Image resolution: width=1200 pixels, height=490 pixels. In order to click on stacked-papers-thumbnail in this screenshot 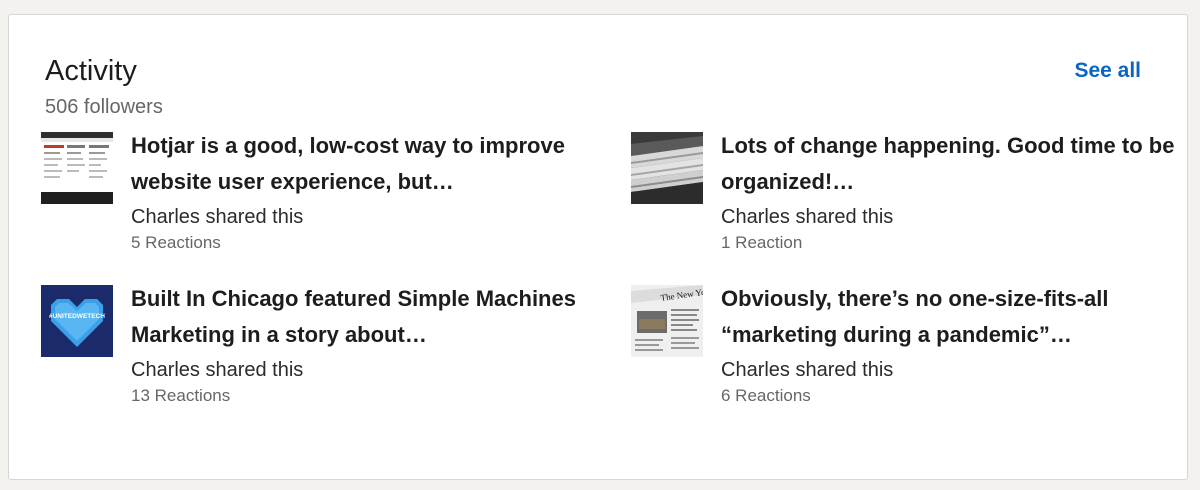, I will do `click(667, 168)`.